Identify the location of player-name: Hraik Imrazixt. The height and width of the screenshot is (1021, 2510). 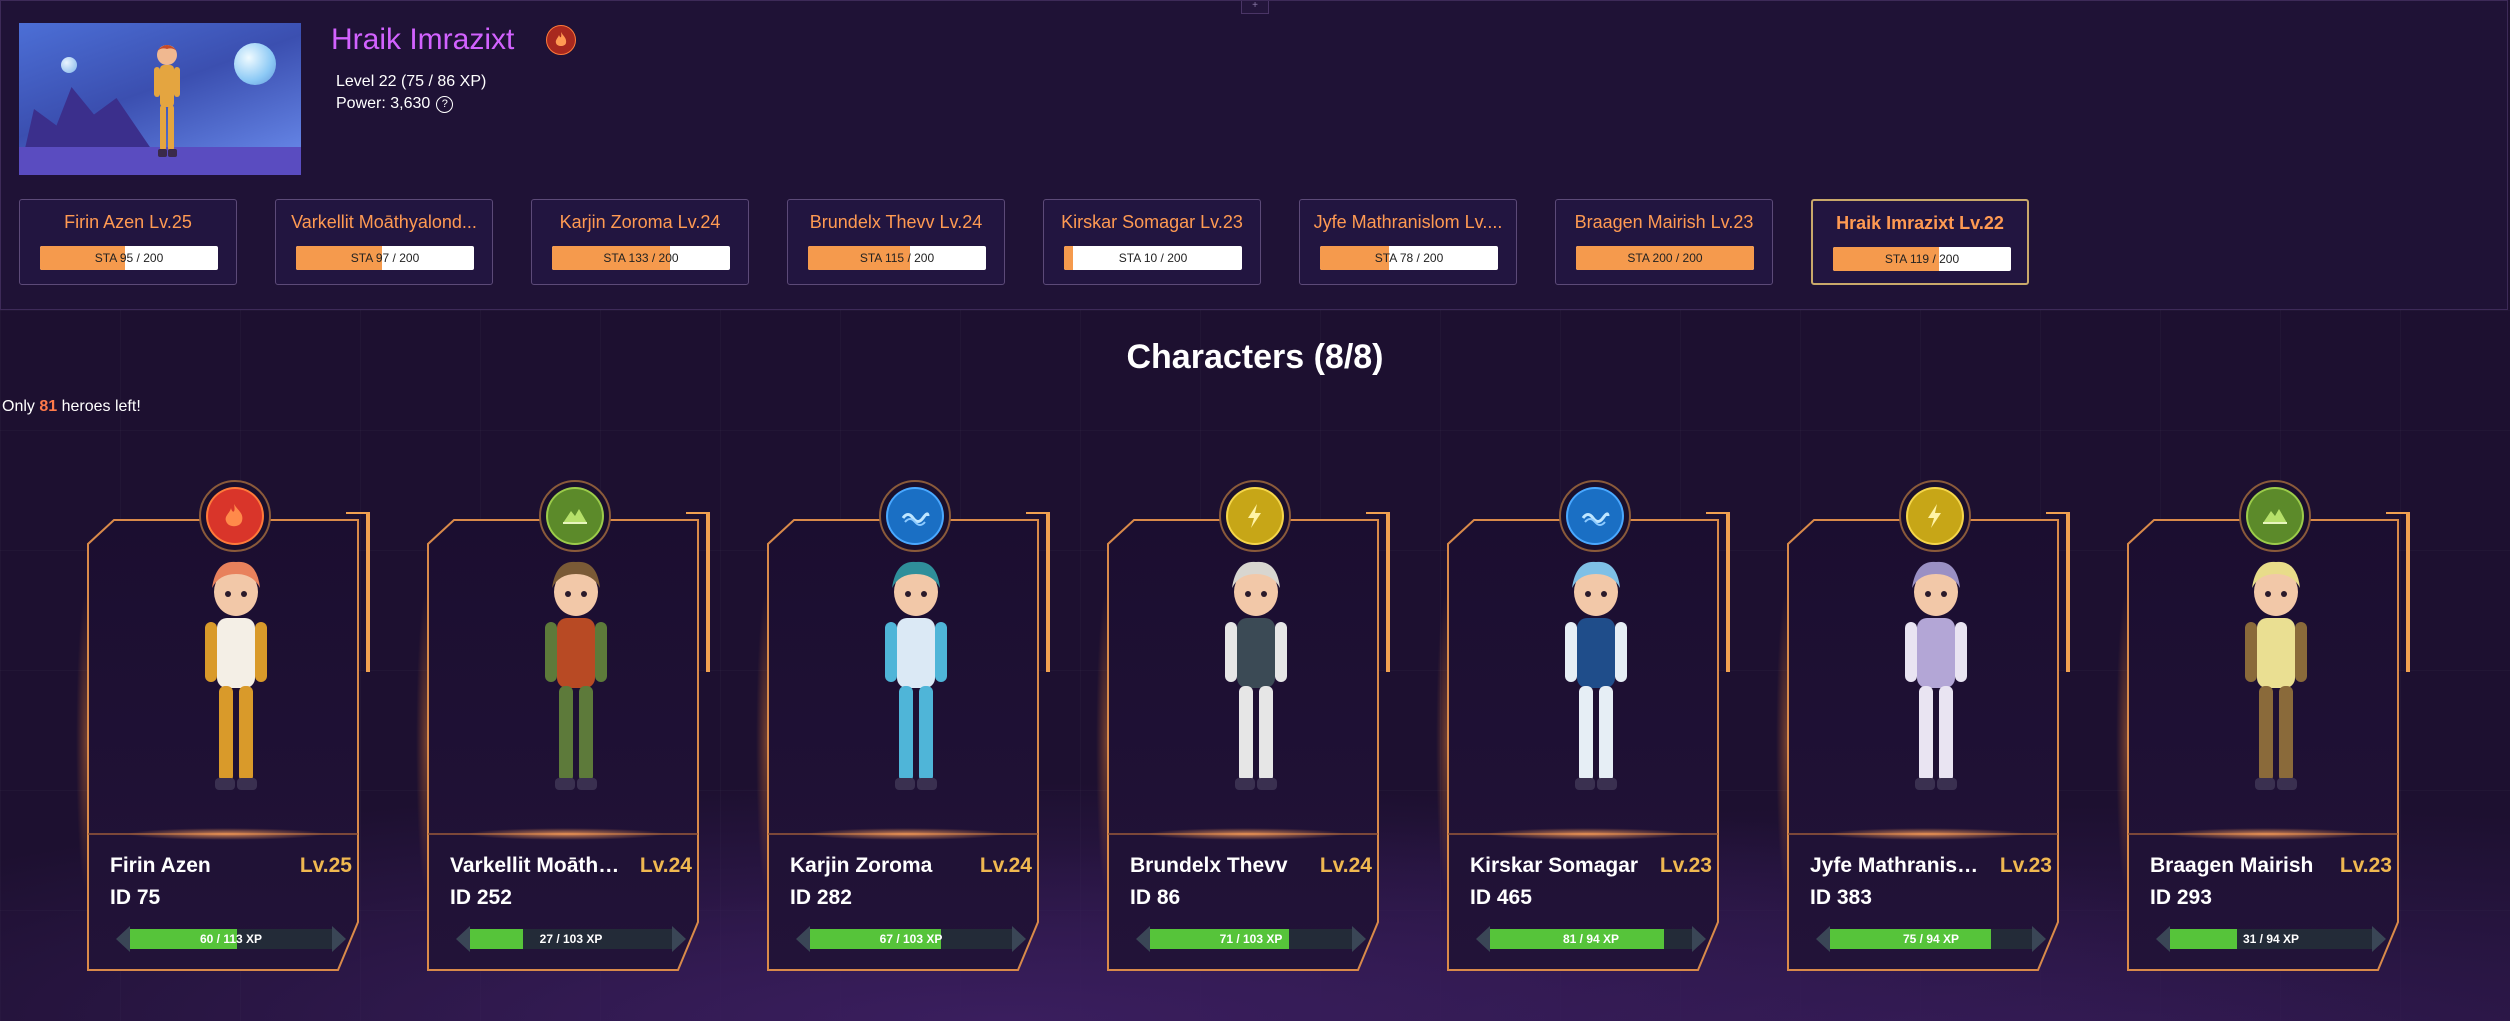
(423, 39).